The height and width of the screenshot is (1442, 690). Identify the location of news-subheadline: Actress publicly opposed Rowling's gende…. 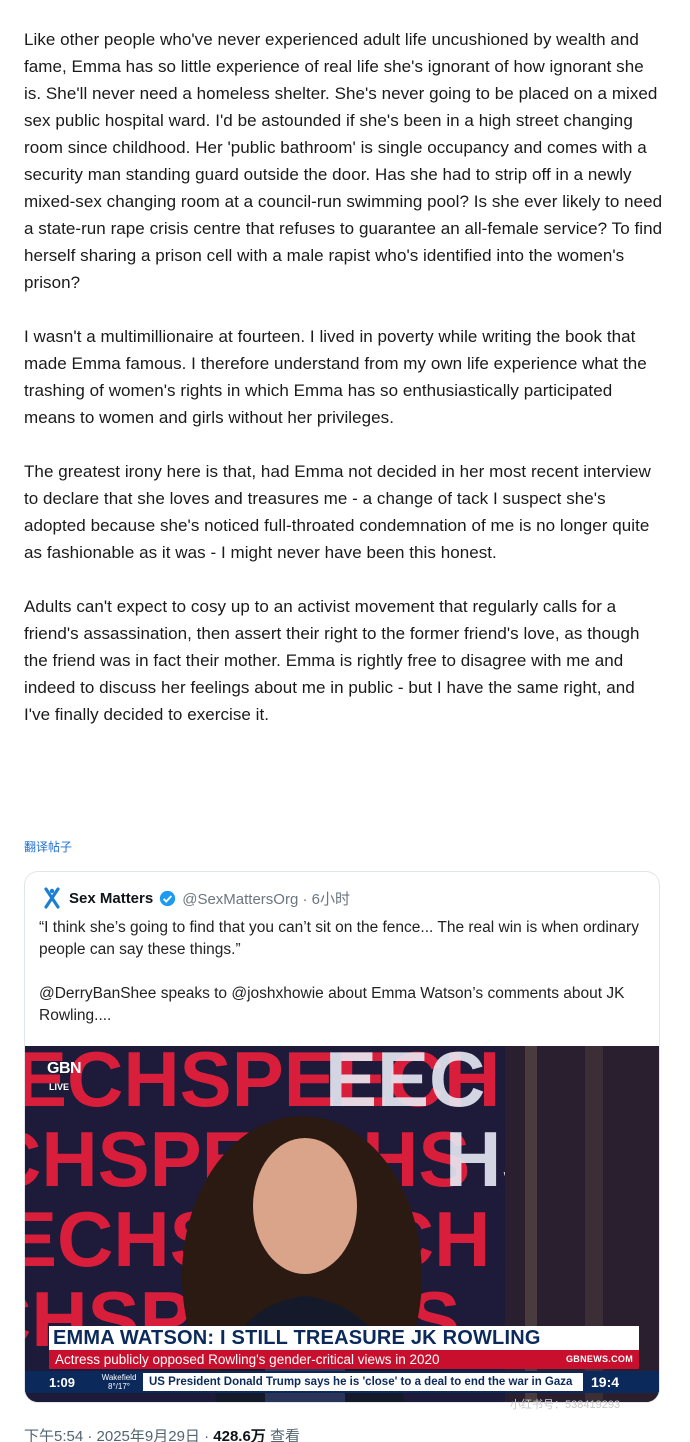
(344, 1359).